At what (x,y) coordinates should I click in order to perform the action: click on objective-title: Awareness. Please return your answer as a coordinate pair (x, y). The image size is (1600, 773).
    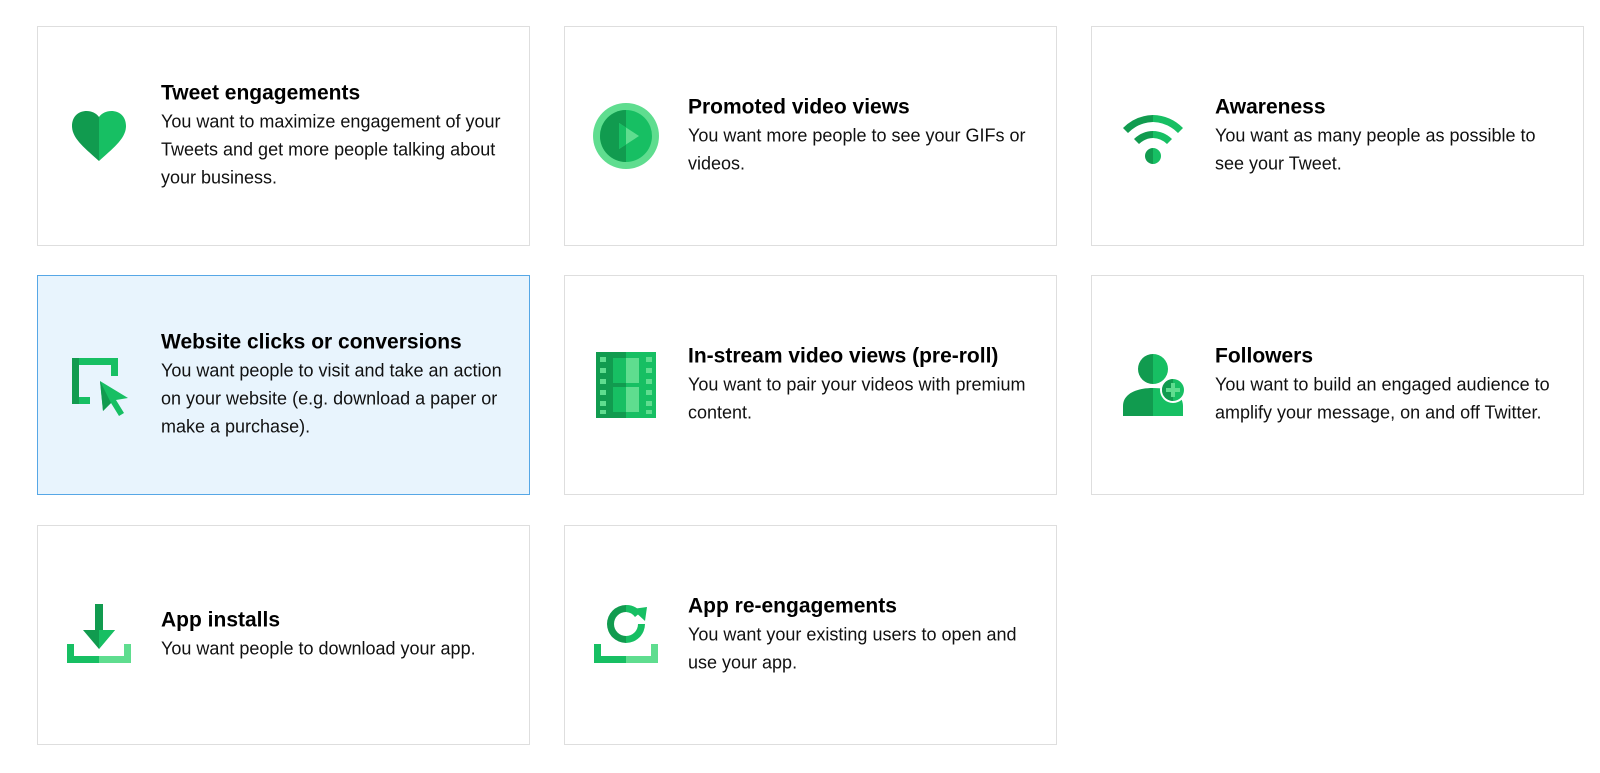
    Looking at the image, I should click on (1270, 107).